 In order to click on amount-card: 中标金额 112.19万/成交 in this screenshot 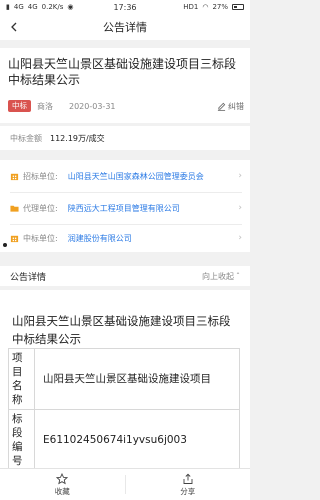, I will do `click(125, 138)`.